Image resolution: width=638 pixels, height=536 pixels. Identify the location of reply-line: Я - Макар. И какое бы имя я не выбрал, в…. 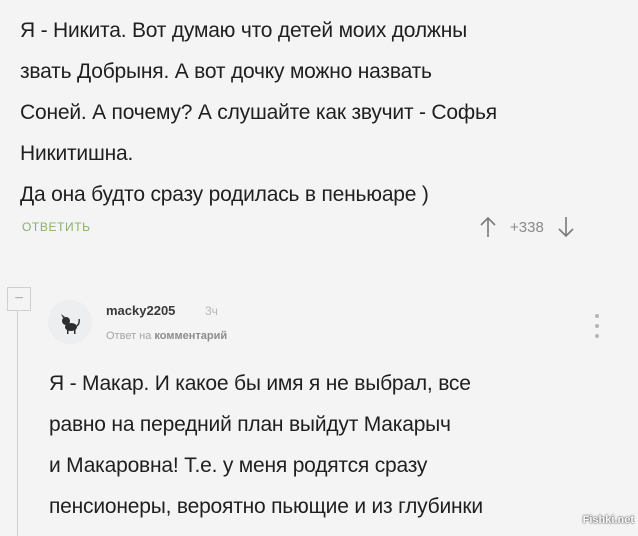
(260, 383).